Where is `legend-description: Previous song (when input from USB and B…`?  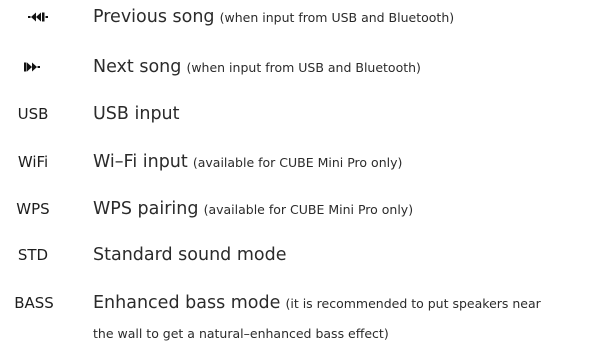 legend-description: Previous song (when input from USB and B… is located at coordinates (354, 17).